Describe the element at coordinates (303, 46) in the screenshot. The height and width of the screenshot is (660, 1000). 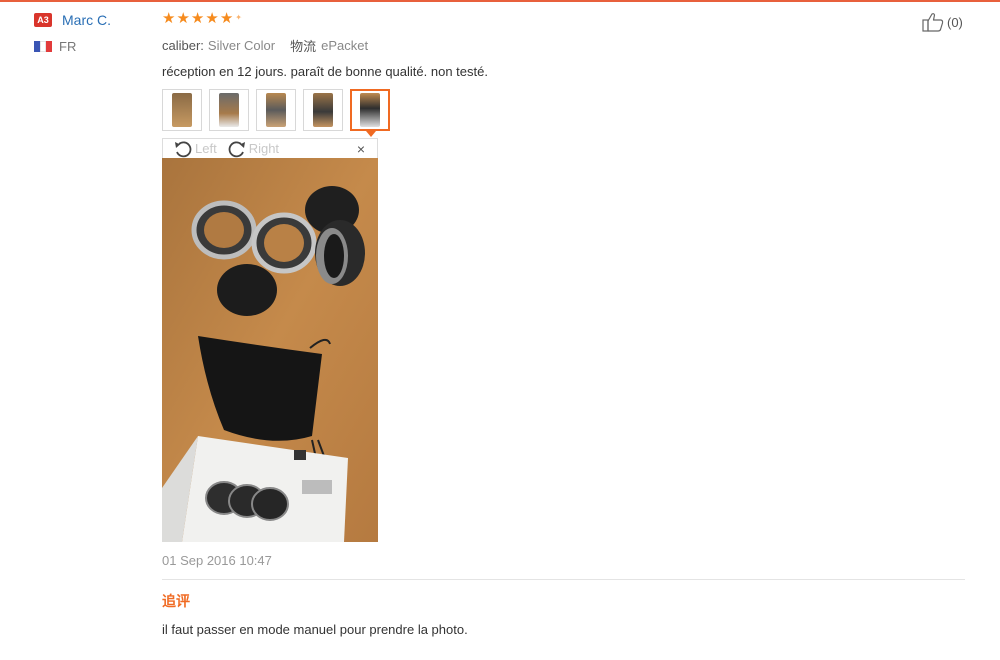
I see `attr-logistics-key: 物流` at that location.